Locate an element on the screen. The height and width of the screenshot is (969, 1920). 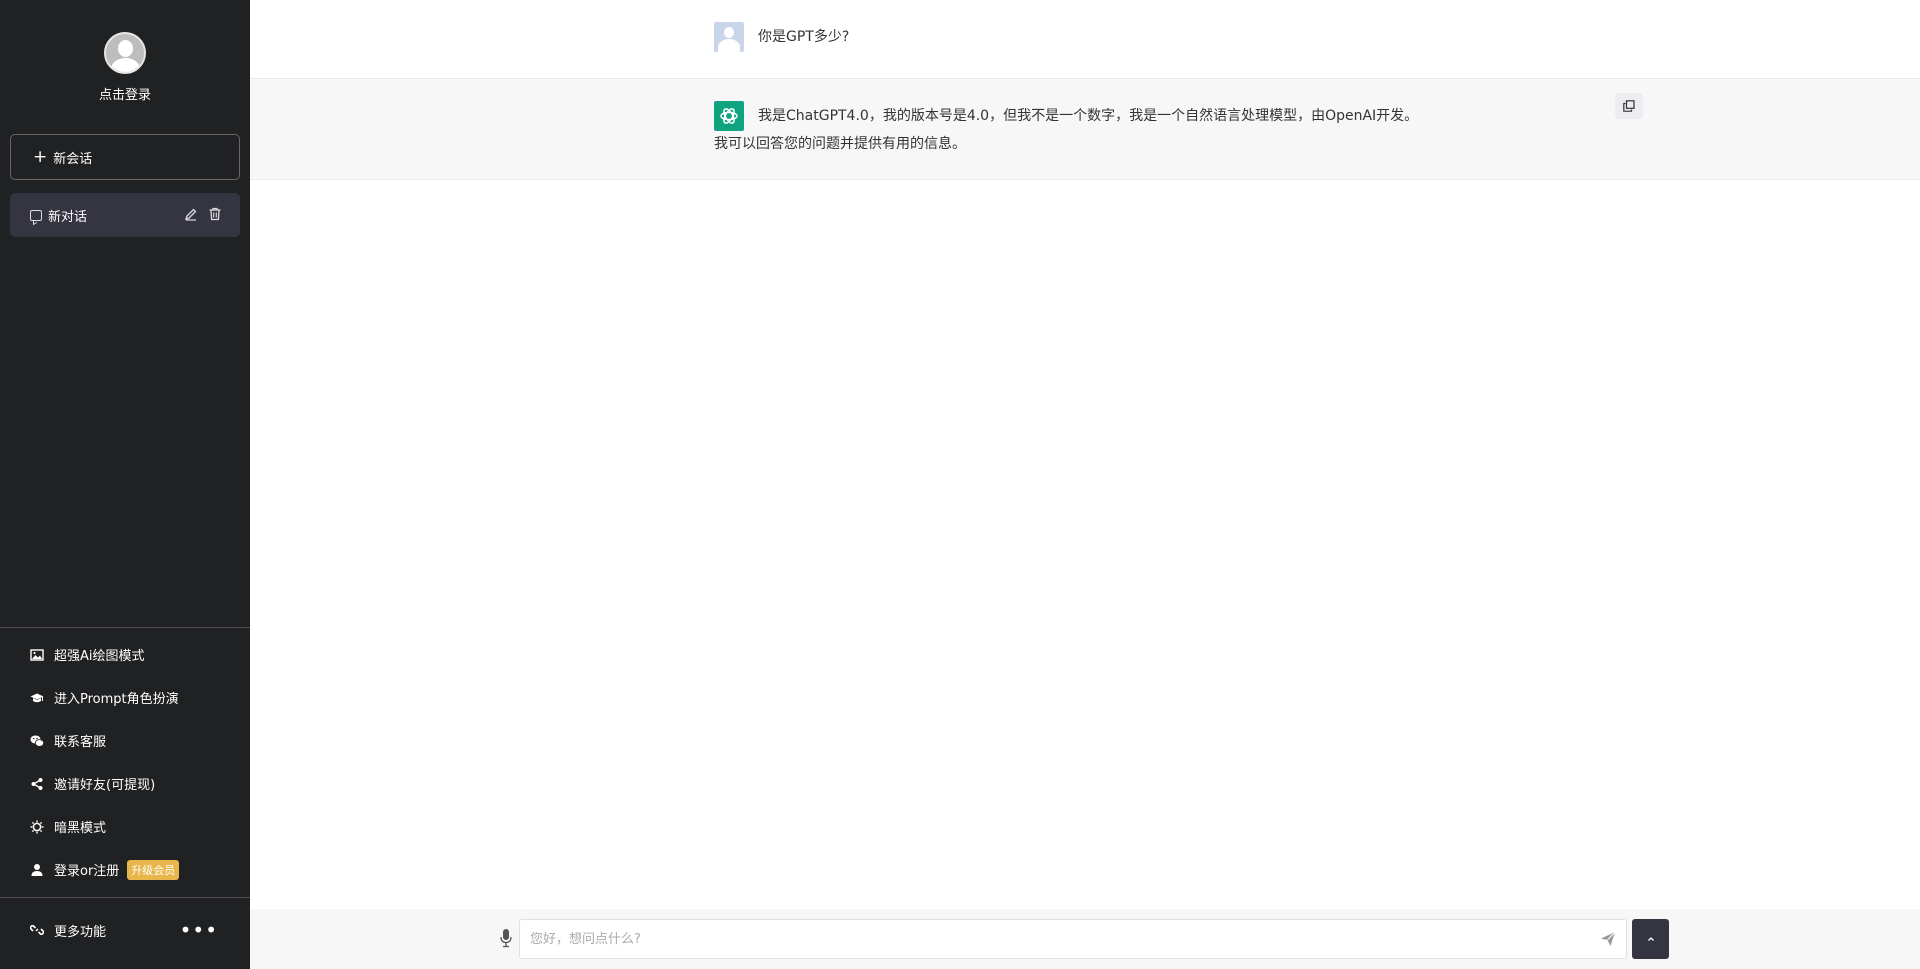
plus-icon: + is located at coordinates (40, 156).